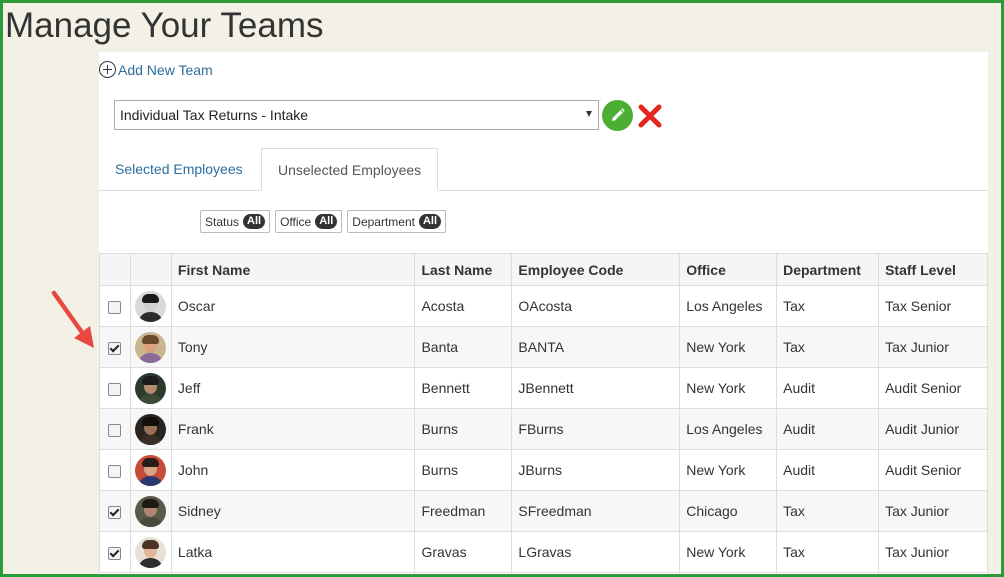  I want to click on filter-status-label: Status, so click(222, 221).